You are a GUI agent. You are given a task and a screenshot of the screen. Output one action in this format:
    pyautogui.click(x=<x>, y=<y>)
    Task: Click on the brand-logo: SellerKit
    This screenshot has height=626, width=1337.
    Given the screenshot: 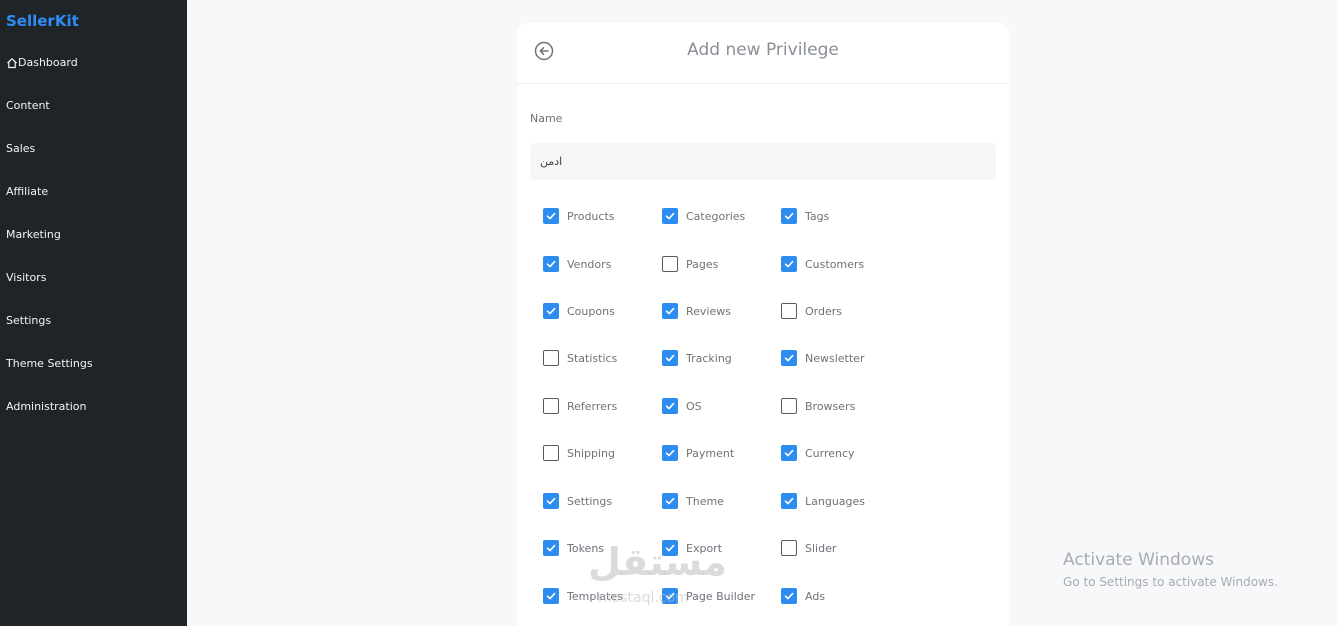 What is the action you would take?
    pyautogui.click(x=42, y=21)
    